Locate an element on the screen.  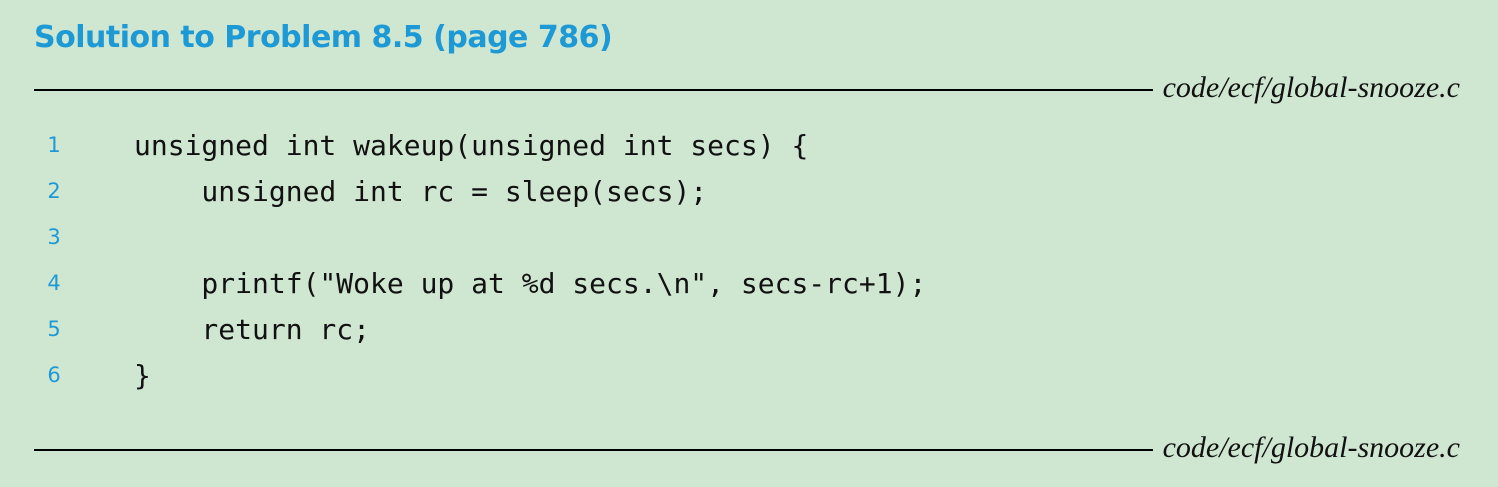
source-file-label-top: code/ecf/global-snooze.c is located at coordinates (1311, 87).